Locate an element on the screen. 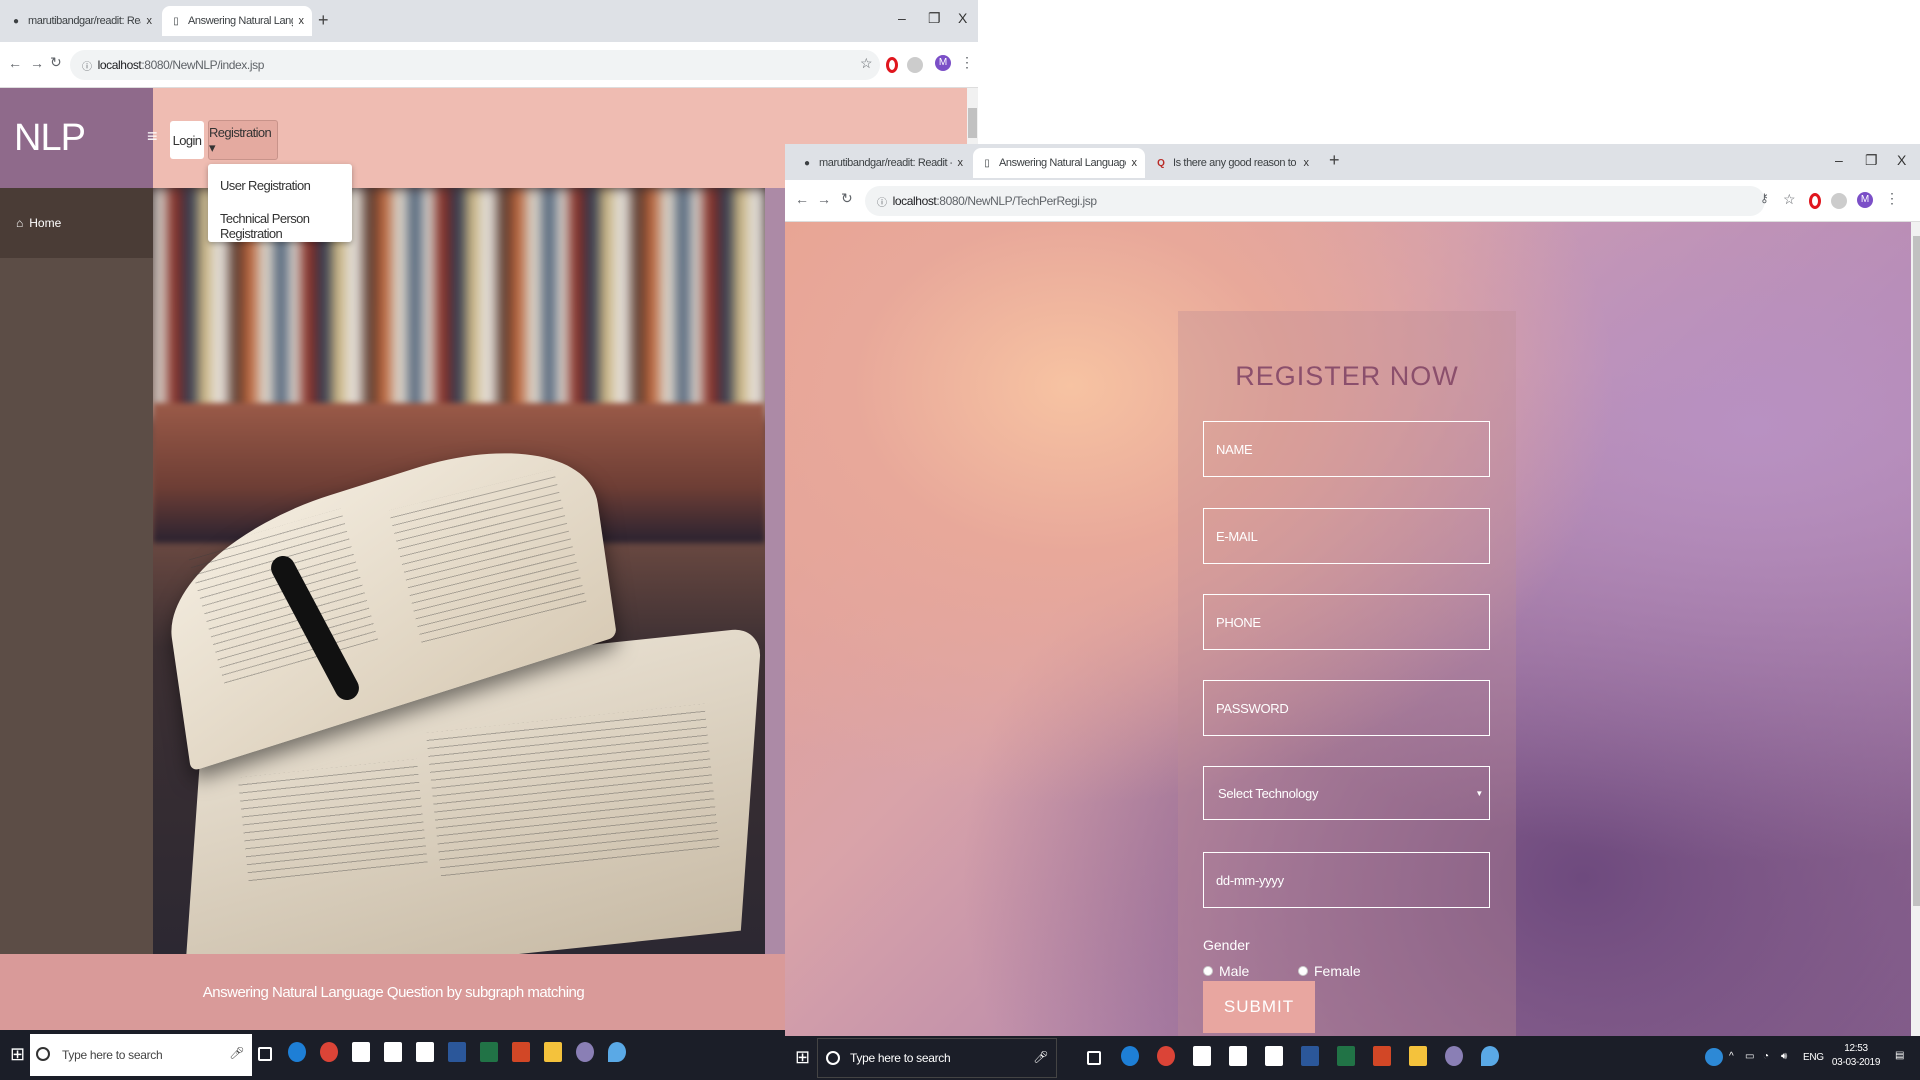 This screenshot has width=1920, height=1080. battery-icon: ▭ is located at coordinates (1749, 1057).